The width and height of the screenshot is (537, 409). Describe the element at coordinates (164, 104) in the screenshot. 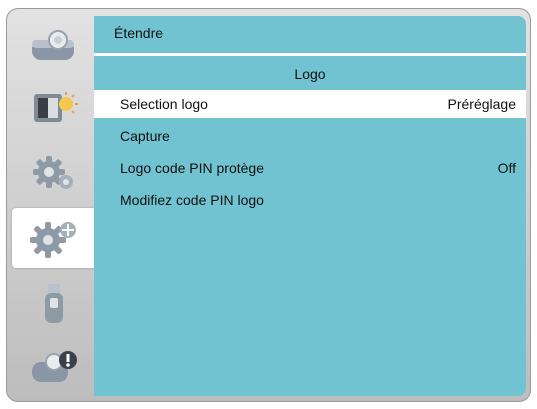

I see `row-label: Selection logo` at that location.